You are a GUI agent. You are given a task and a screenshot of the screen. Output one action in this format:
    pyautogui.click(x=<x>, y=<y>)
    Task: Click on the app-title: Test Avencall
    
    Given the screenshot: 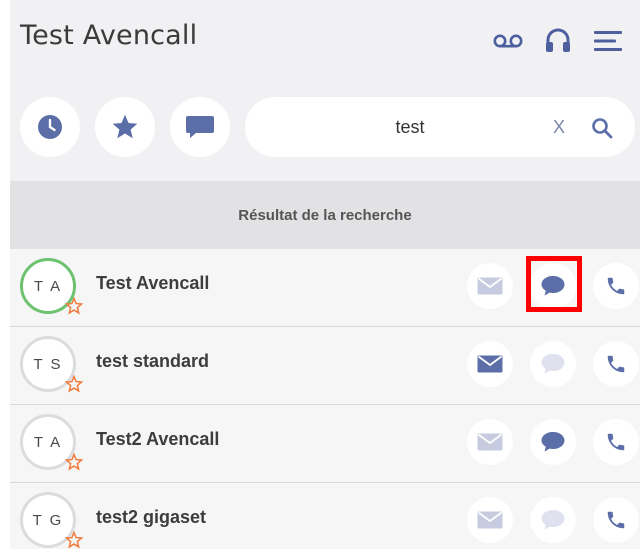 What is the action you would take?
    pyautogui.click(x=109, y=35)
    